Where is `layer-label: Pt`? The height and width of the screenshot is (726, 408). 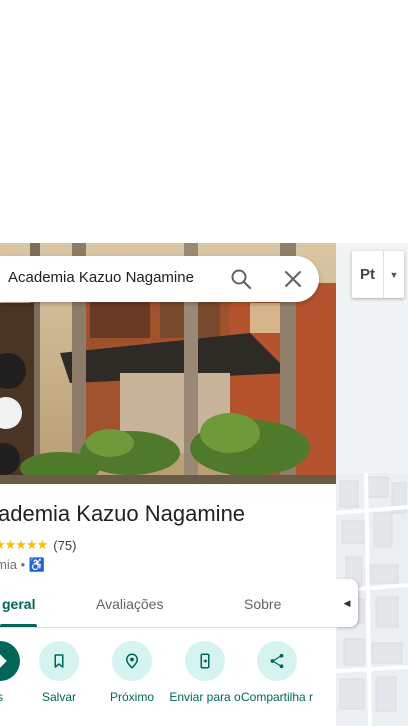 layer-label: Pt is located at coordinates (367, 274).